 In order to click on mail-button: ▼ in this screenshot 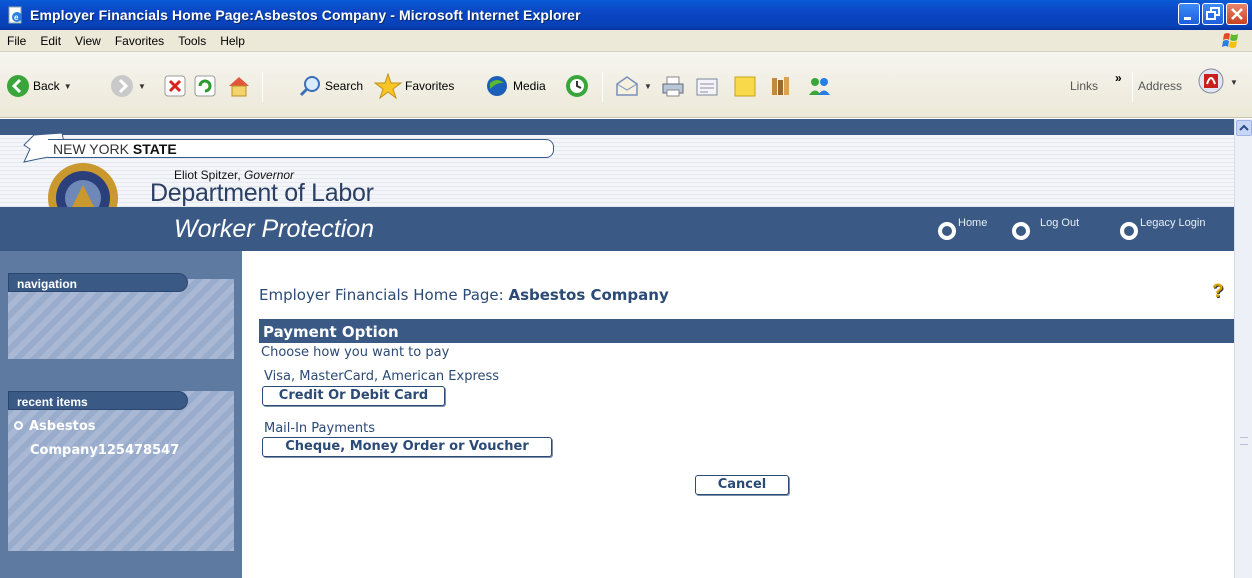, I will do `click(633, 86)`.